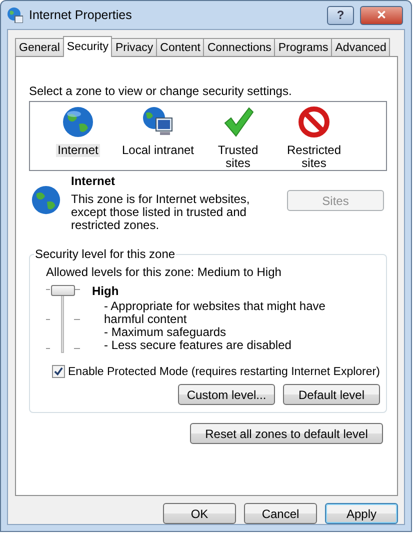 The image size is (420, 542). I want to click on level-detail: - Maximum safeguards, so click(165, 332).